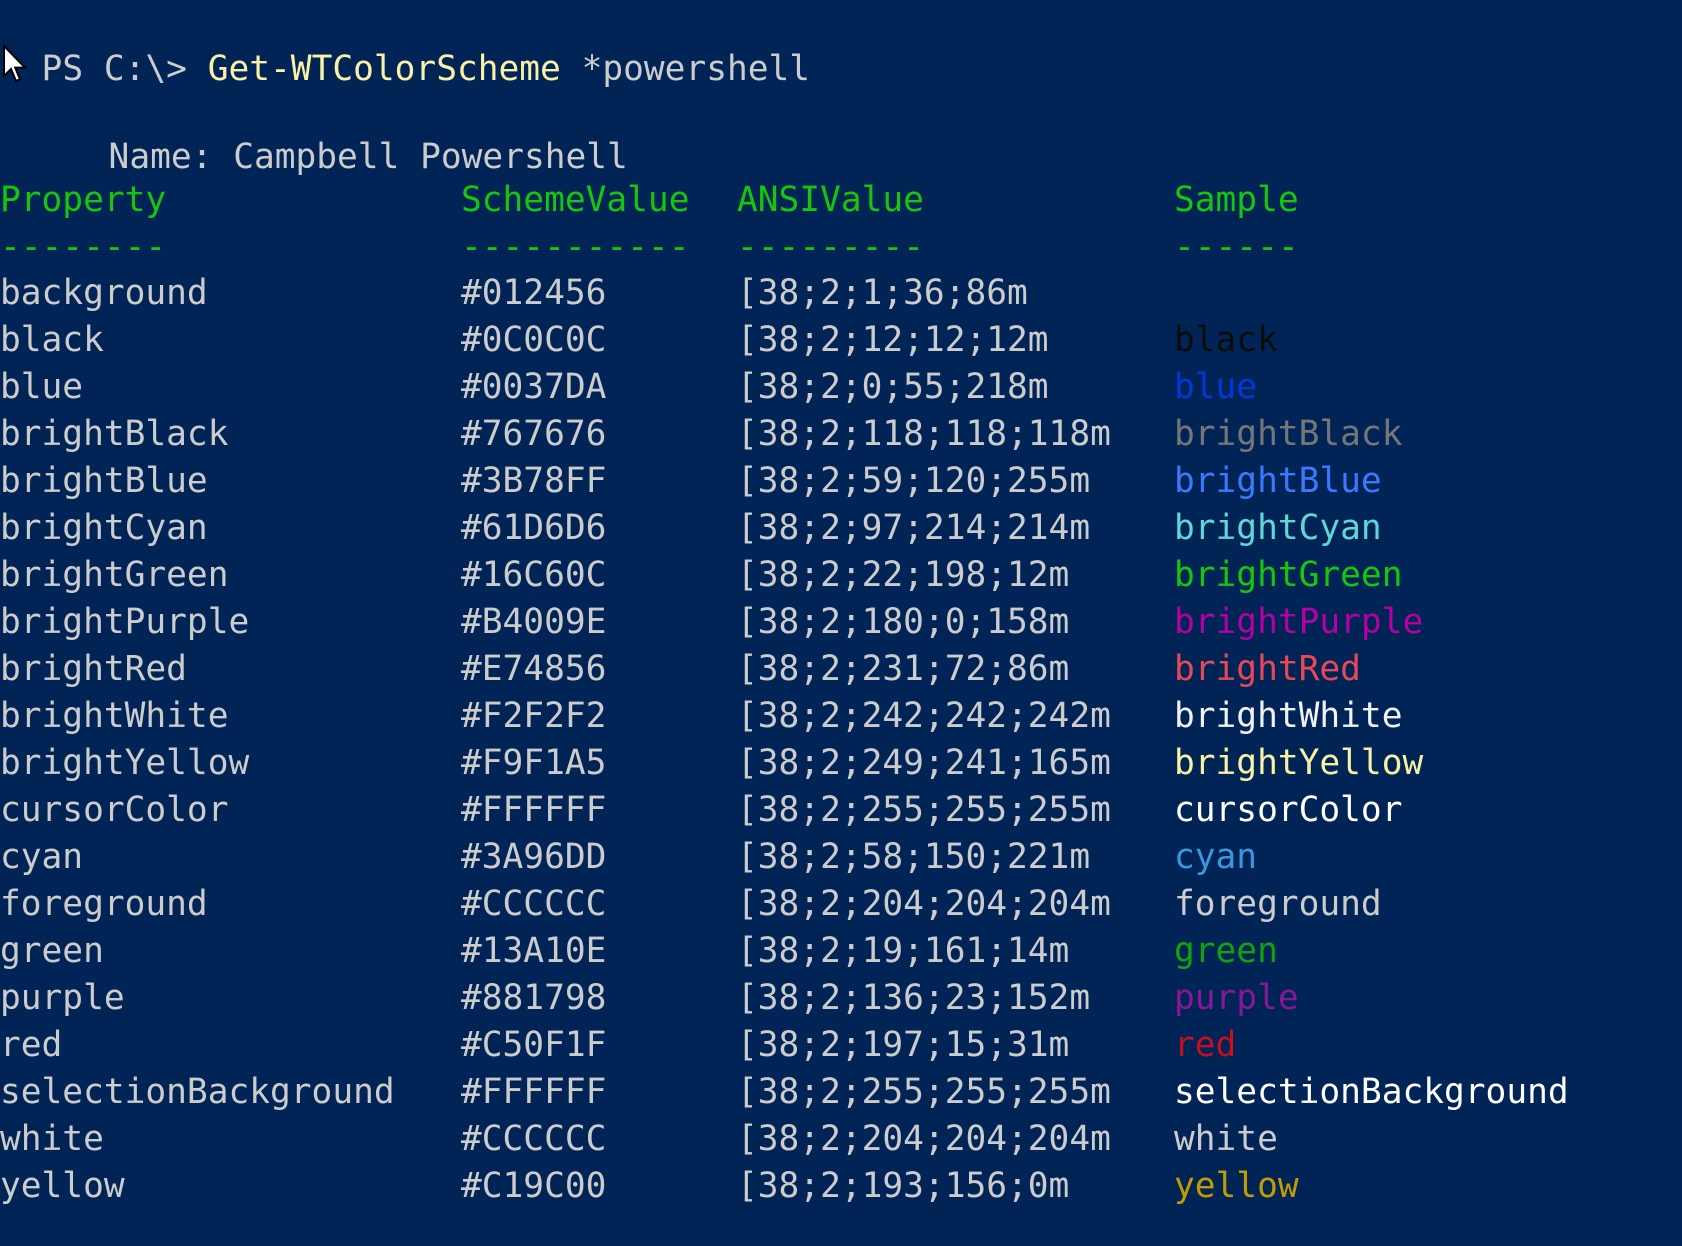 The width and height of the screenshot is (1682, 1246). Describe the element at coordinates (830, 247) in the screenshot. I see `underline-ansi-value: ---------` at that location.